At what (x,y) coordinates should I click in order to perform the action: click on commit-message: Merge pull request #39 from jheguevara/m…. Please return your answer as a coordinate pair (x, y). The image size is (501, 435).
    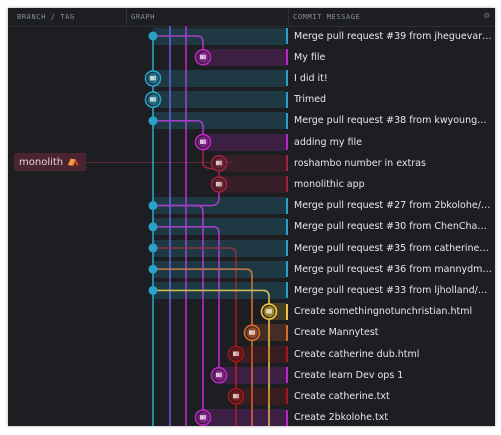
    Looking at the image, I should click on (393, 36).